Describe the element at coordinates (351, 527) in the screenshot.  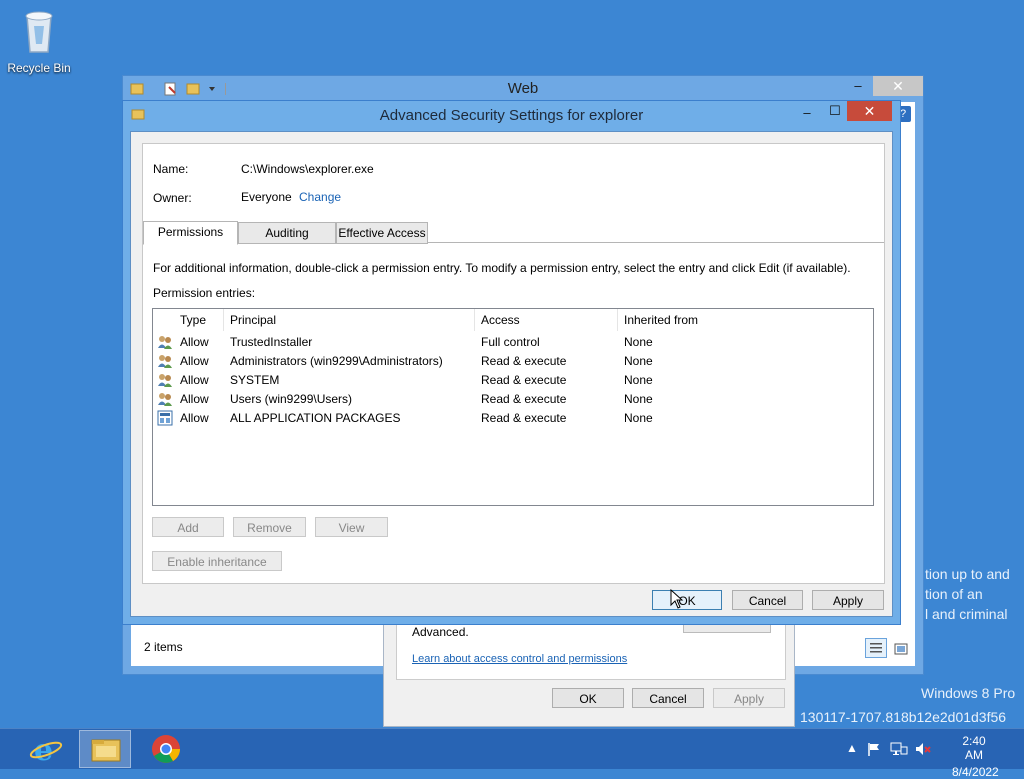
I see `view-button: View` at that location.